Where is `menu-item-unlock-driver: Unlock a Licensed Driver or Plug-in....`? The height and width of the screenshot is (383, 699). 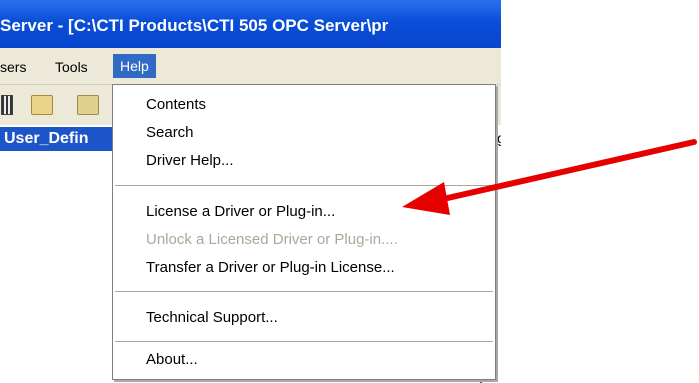
menu-item-unlock-driver: Unlock a Licensed Driver or Plug-in.... is located at coordinates (272, 239).